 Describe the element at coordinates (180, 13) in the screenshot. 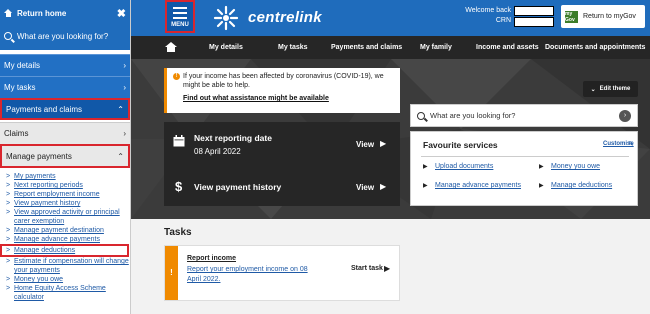

I see `hamburger-icon` at that location.